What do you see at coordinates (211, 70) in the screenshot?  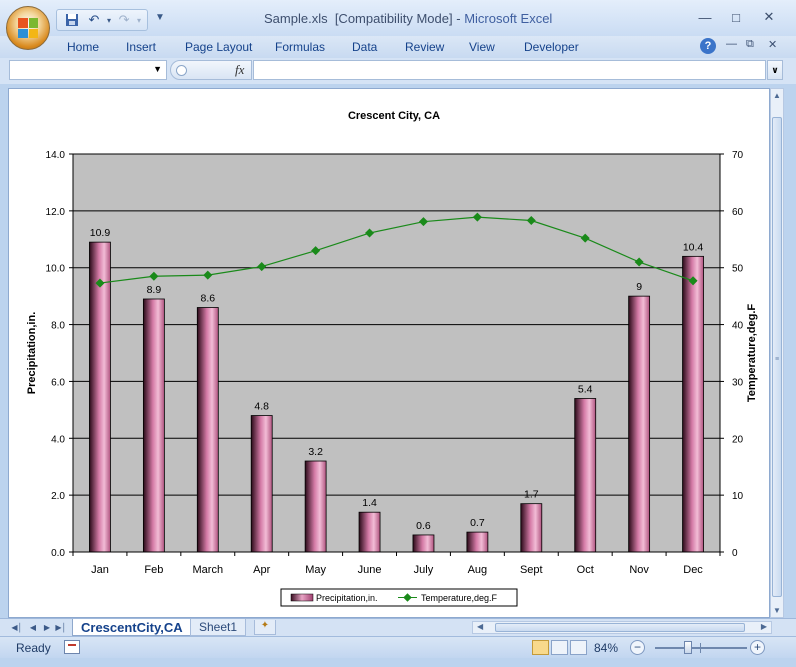 I see `formula-buttons: fx` at bounding box center [211, 70].